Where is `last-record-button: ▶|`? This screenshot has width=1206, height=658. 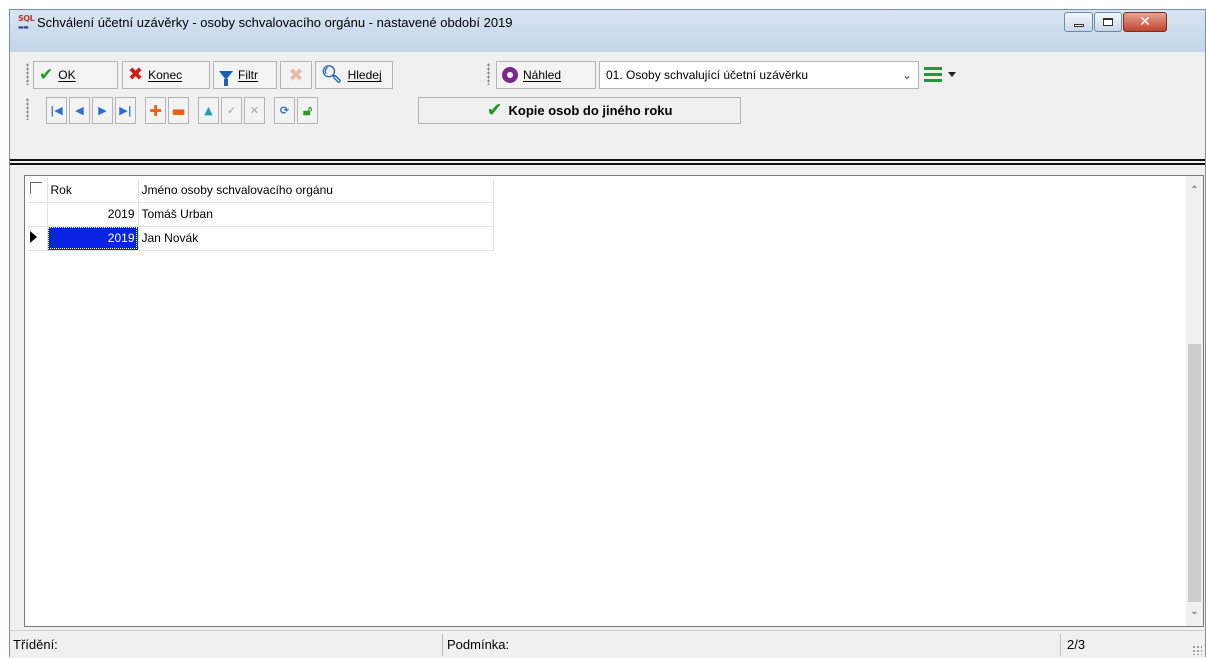 last-record-button: ▶| is located at coordinates (125, 110).